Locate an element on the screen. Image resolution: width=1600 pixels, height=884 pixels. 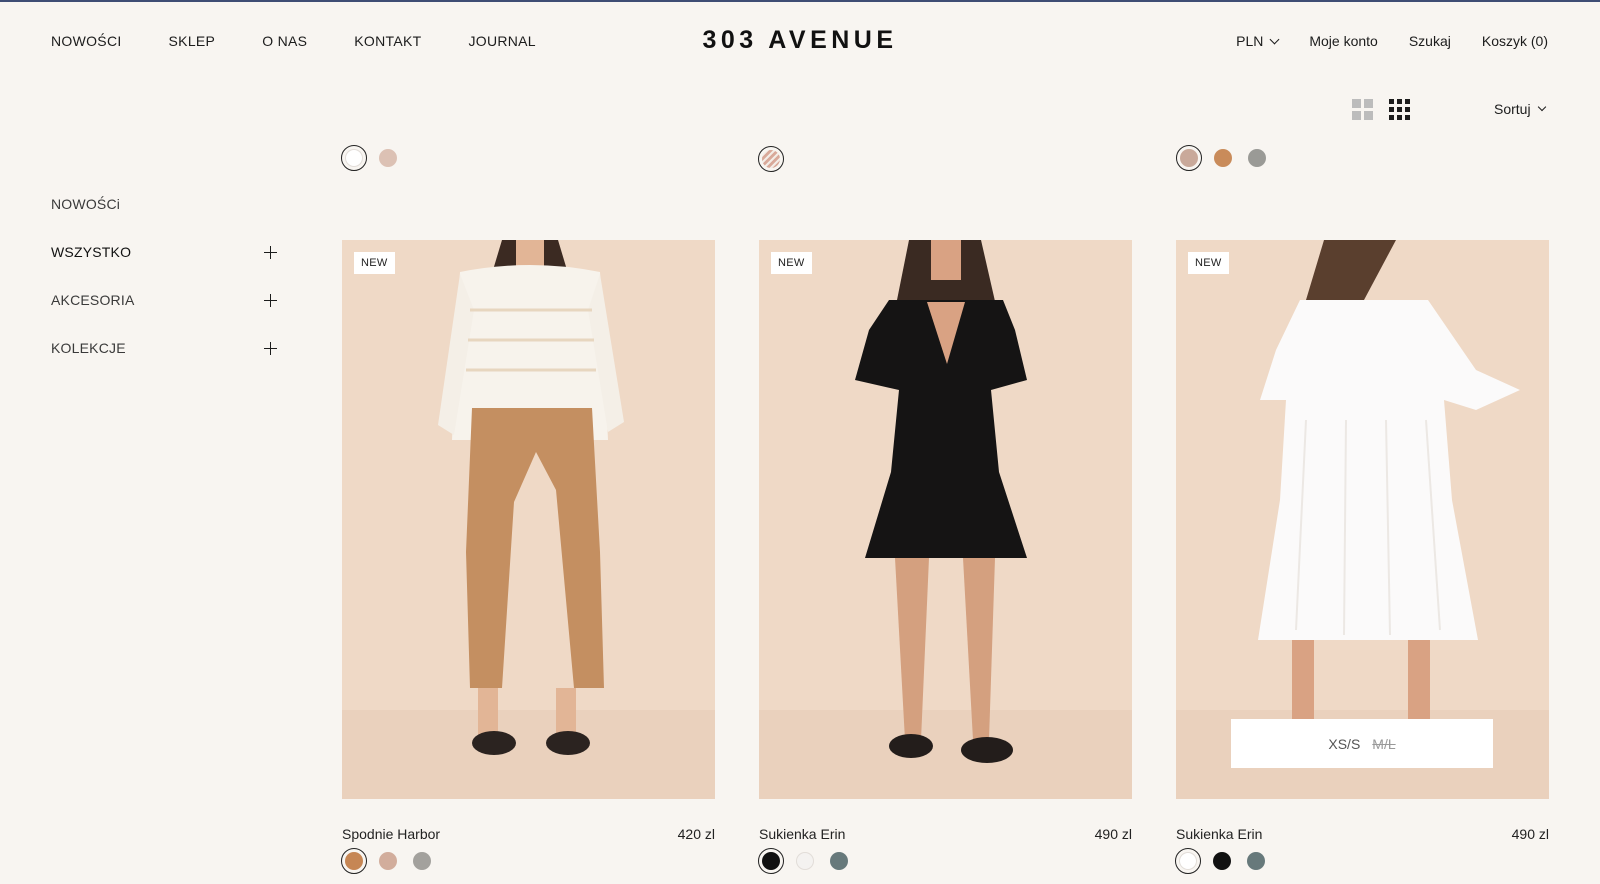
sort-label: Sortuj is located at coordinates (1512, 109).